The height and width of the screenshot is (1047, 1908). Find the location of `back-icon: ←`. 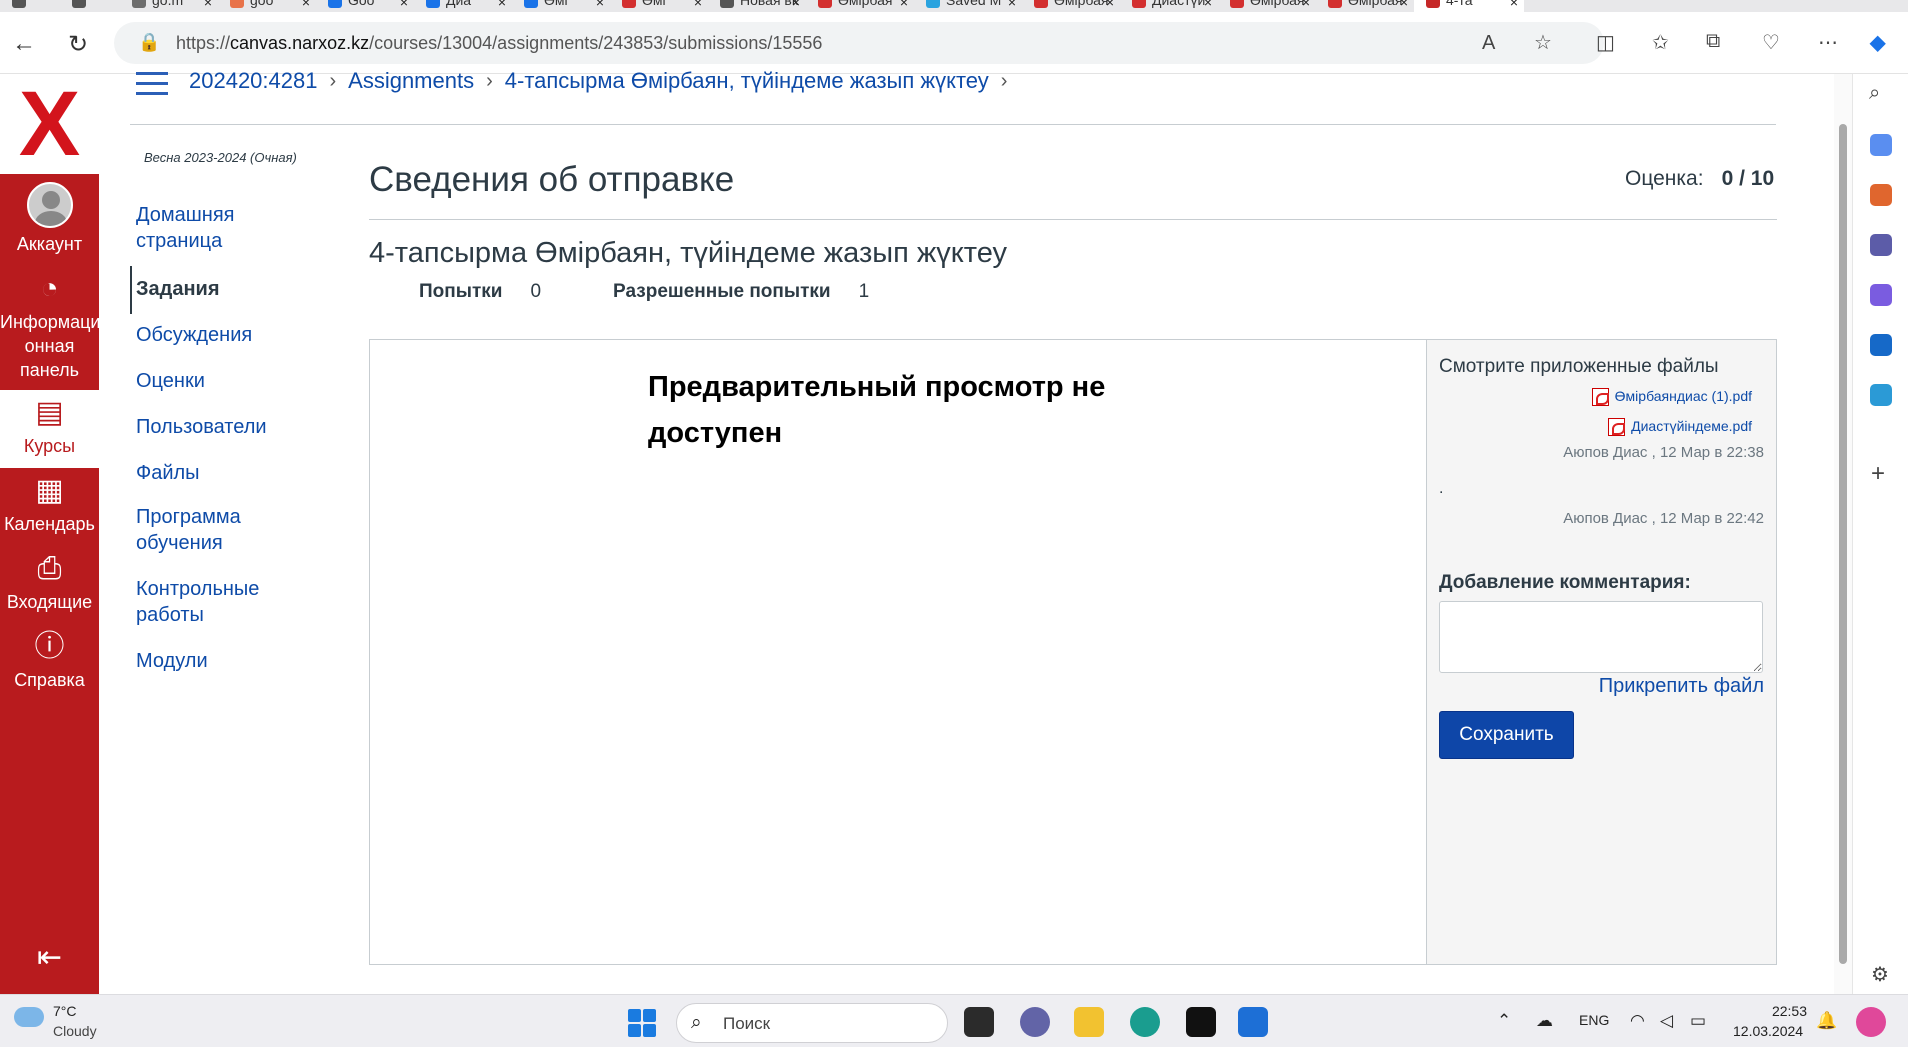

back-icon: ← is located at coordinates (24, 44).